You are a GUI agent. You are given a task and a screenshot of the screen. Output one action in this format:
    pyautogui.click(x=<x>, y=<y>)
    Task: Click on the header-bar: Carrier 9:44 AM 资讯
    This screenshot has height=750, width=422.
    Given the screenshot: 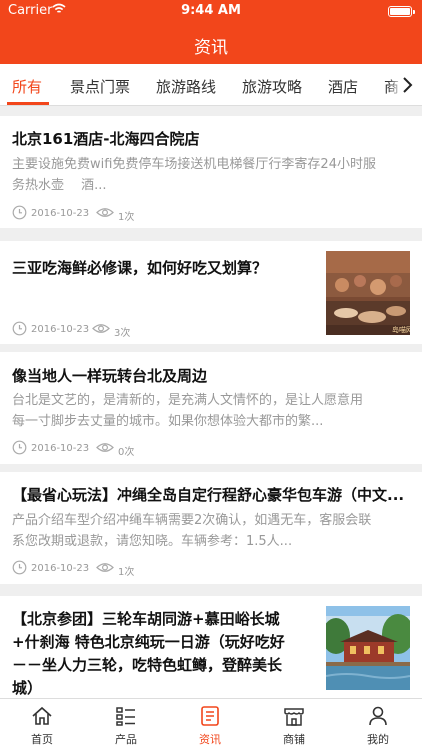 What is the action you would take?
    pyautogui.click(x=211, y=32)
    